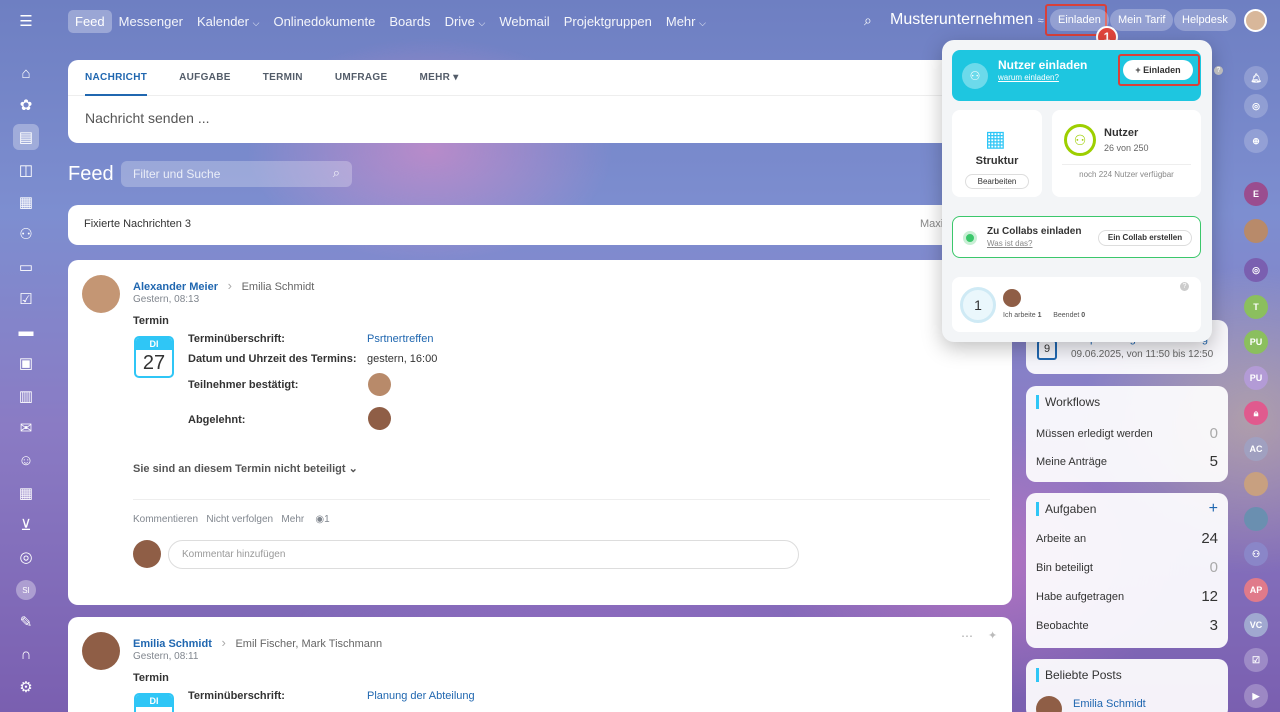 This screenshot has width=1280, height=712. Describe the element at coordinates (172, 644) in the screenshot. I see `post-author: Emilia Schmidt` at that location.